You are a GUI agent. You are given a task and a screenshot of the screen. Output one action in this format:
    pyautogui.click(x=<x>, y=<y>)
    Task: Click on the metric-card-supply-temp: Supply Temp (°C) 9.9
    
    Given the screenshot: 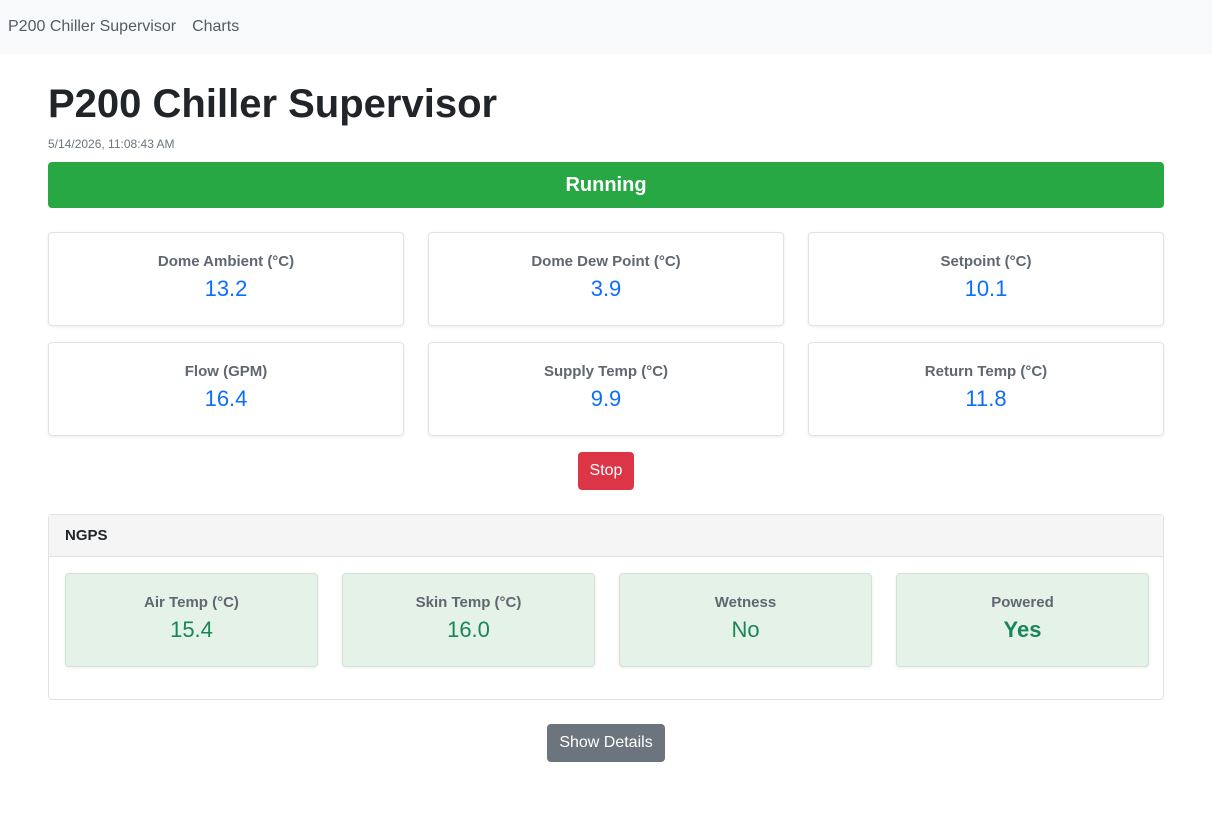 What is the action you would take?
    pyautogui.click(x=606, y=389)
    